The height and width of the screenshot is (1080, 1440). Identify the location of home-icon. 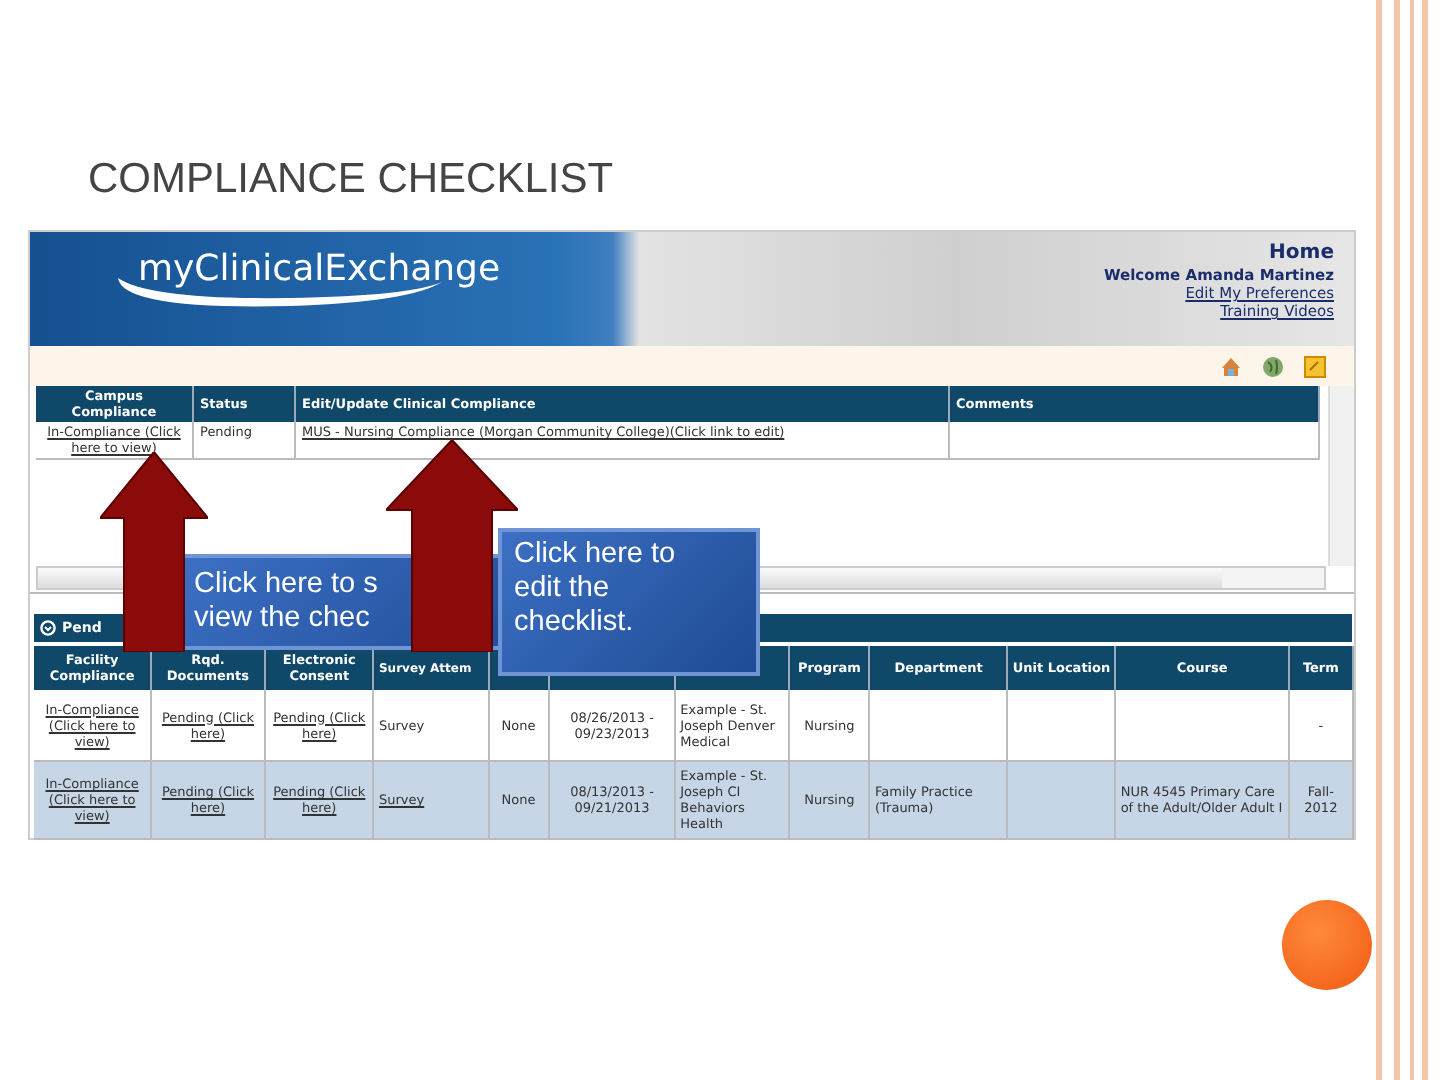
(1231, 366).